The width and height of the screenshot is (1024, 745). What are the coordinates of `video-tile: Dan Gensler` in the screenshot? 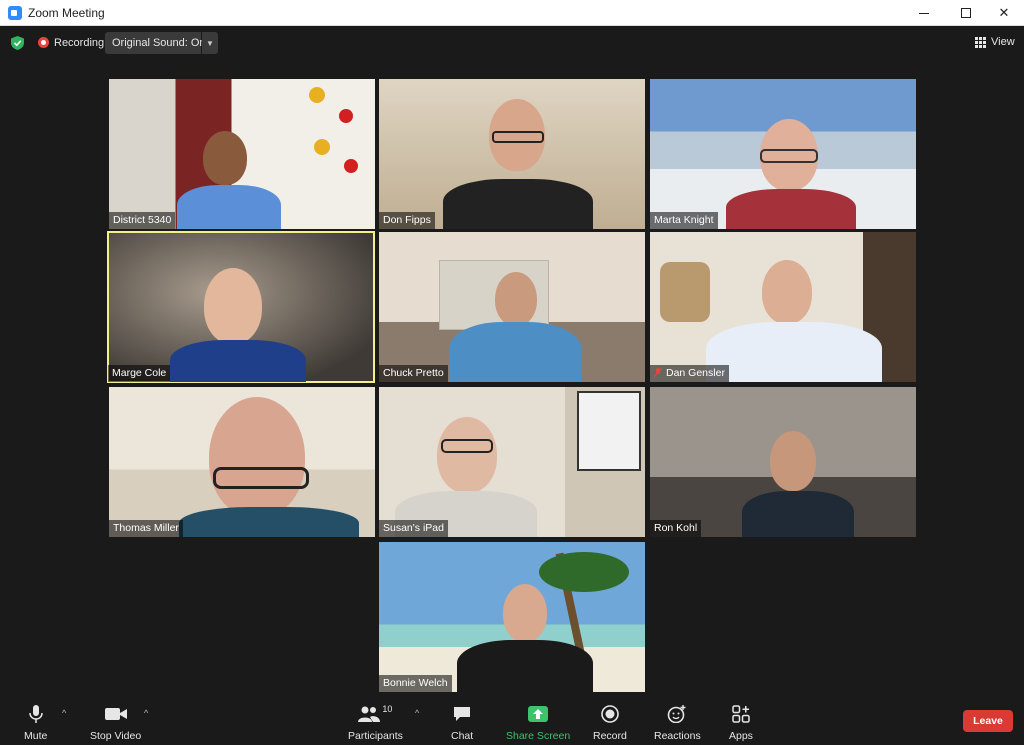 It's located at (783, 307).